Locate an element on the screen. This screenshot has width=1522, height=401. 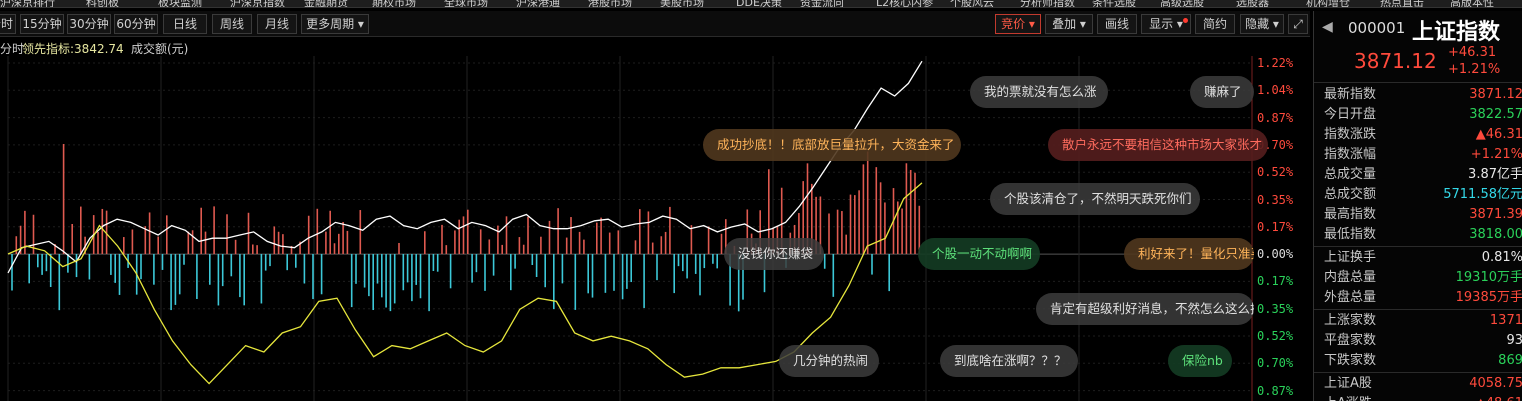
top-menu-item: L2核心内参 is located at coordinates (904, 3).